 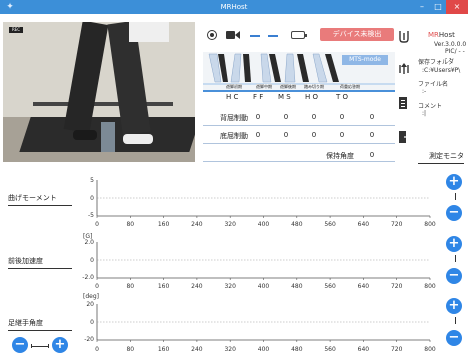 I want to click on time-scale-slider, so click(x=40, y=346).